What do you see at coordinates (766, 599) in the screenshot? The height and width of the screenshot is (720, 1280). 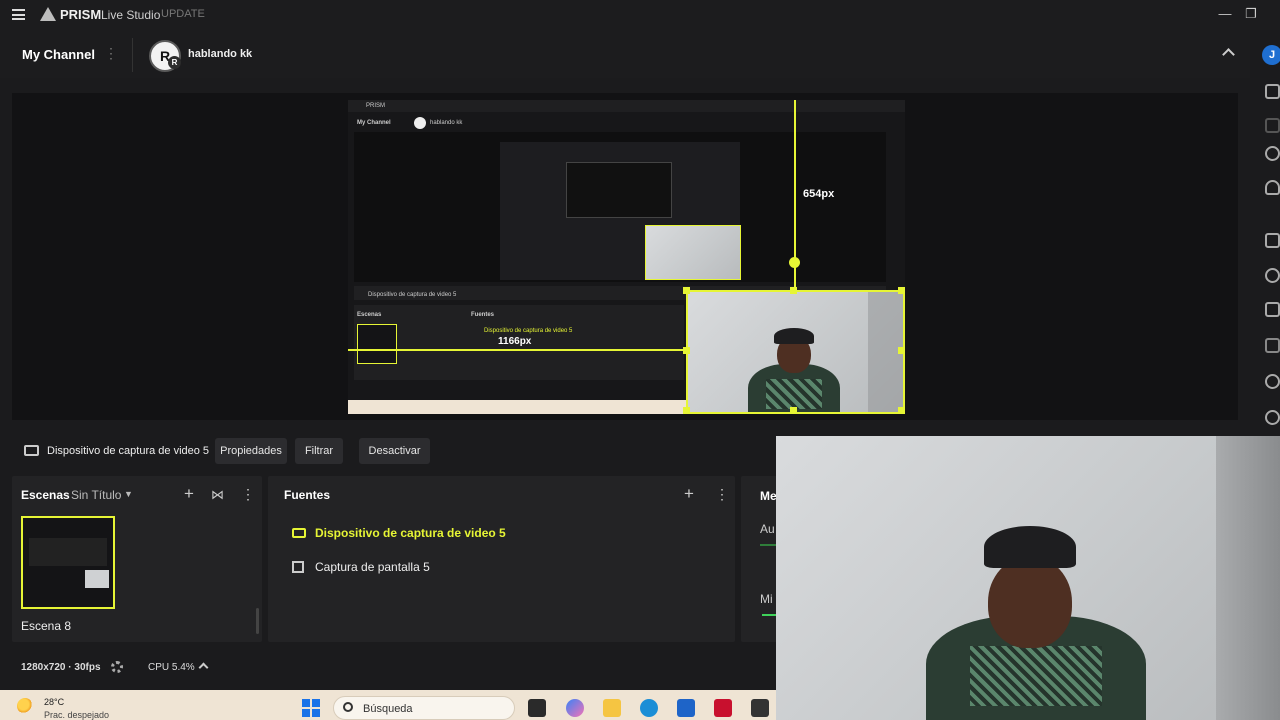 I see `mixer-channel-mic: Mi` at bounding box center [766, 599].